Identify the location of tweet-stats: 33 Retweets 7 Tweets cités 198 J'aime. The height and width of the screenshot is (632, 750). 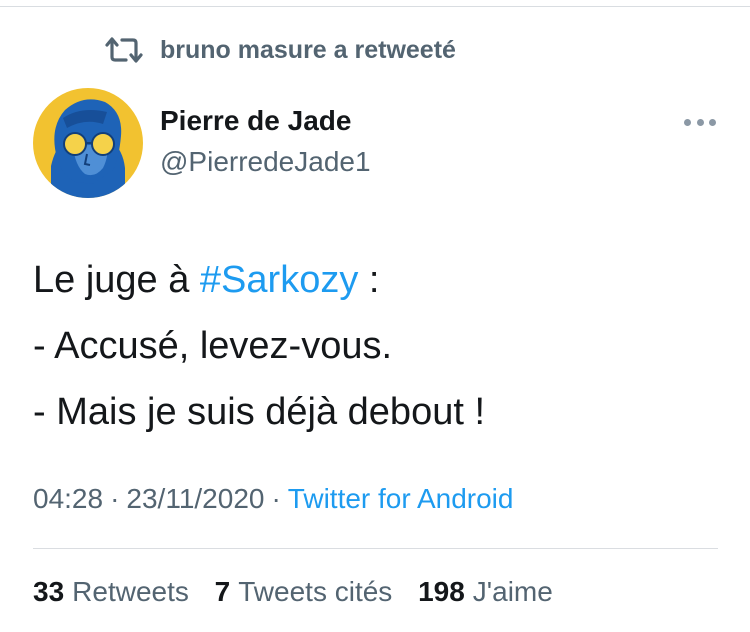
(302, 592).